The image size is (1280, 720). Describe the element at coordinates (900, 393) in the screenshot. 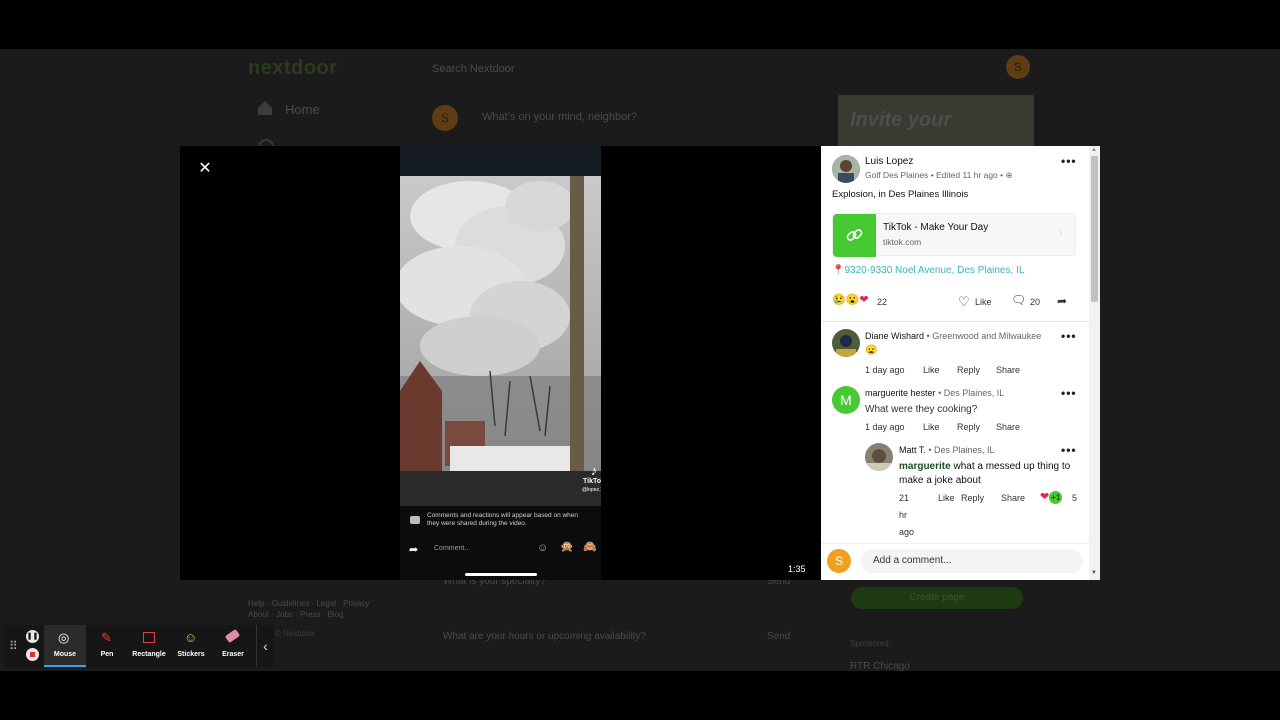

I see `comment-author-name: marguerite hester` at that location.